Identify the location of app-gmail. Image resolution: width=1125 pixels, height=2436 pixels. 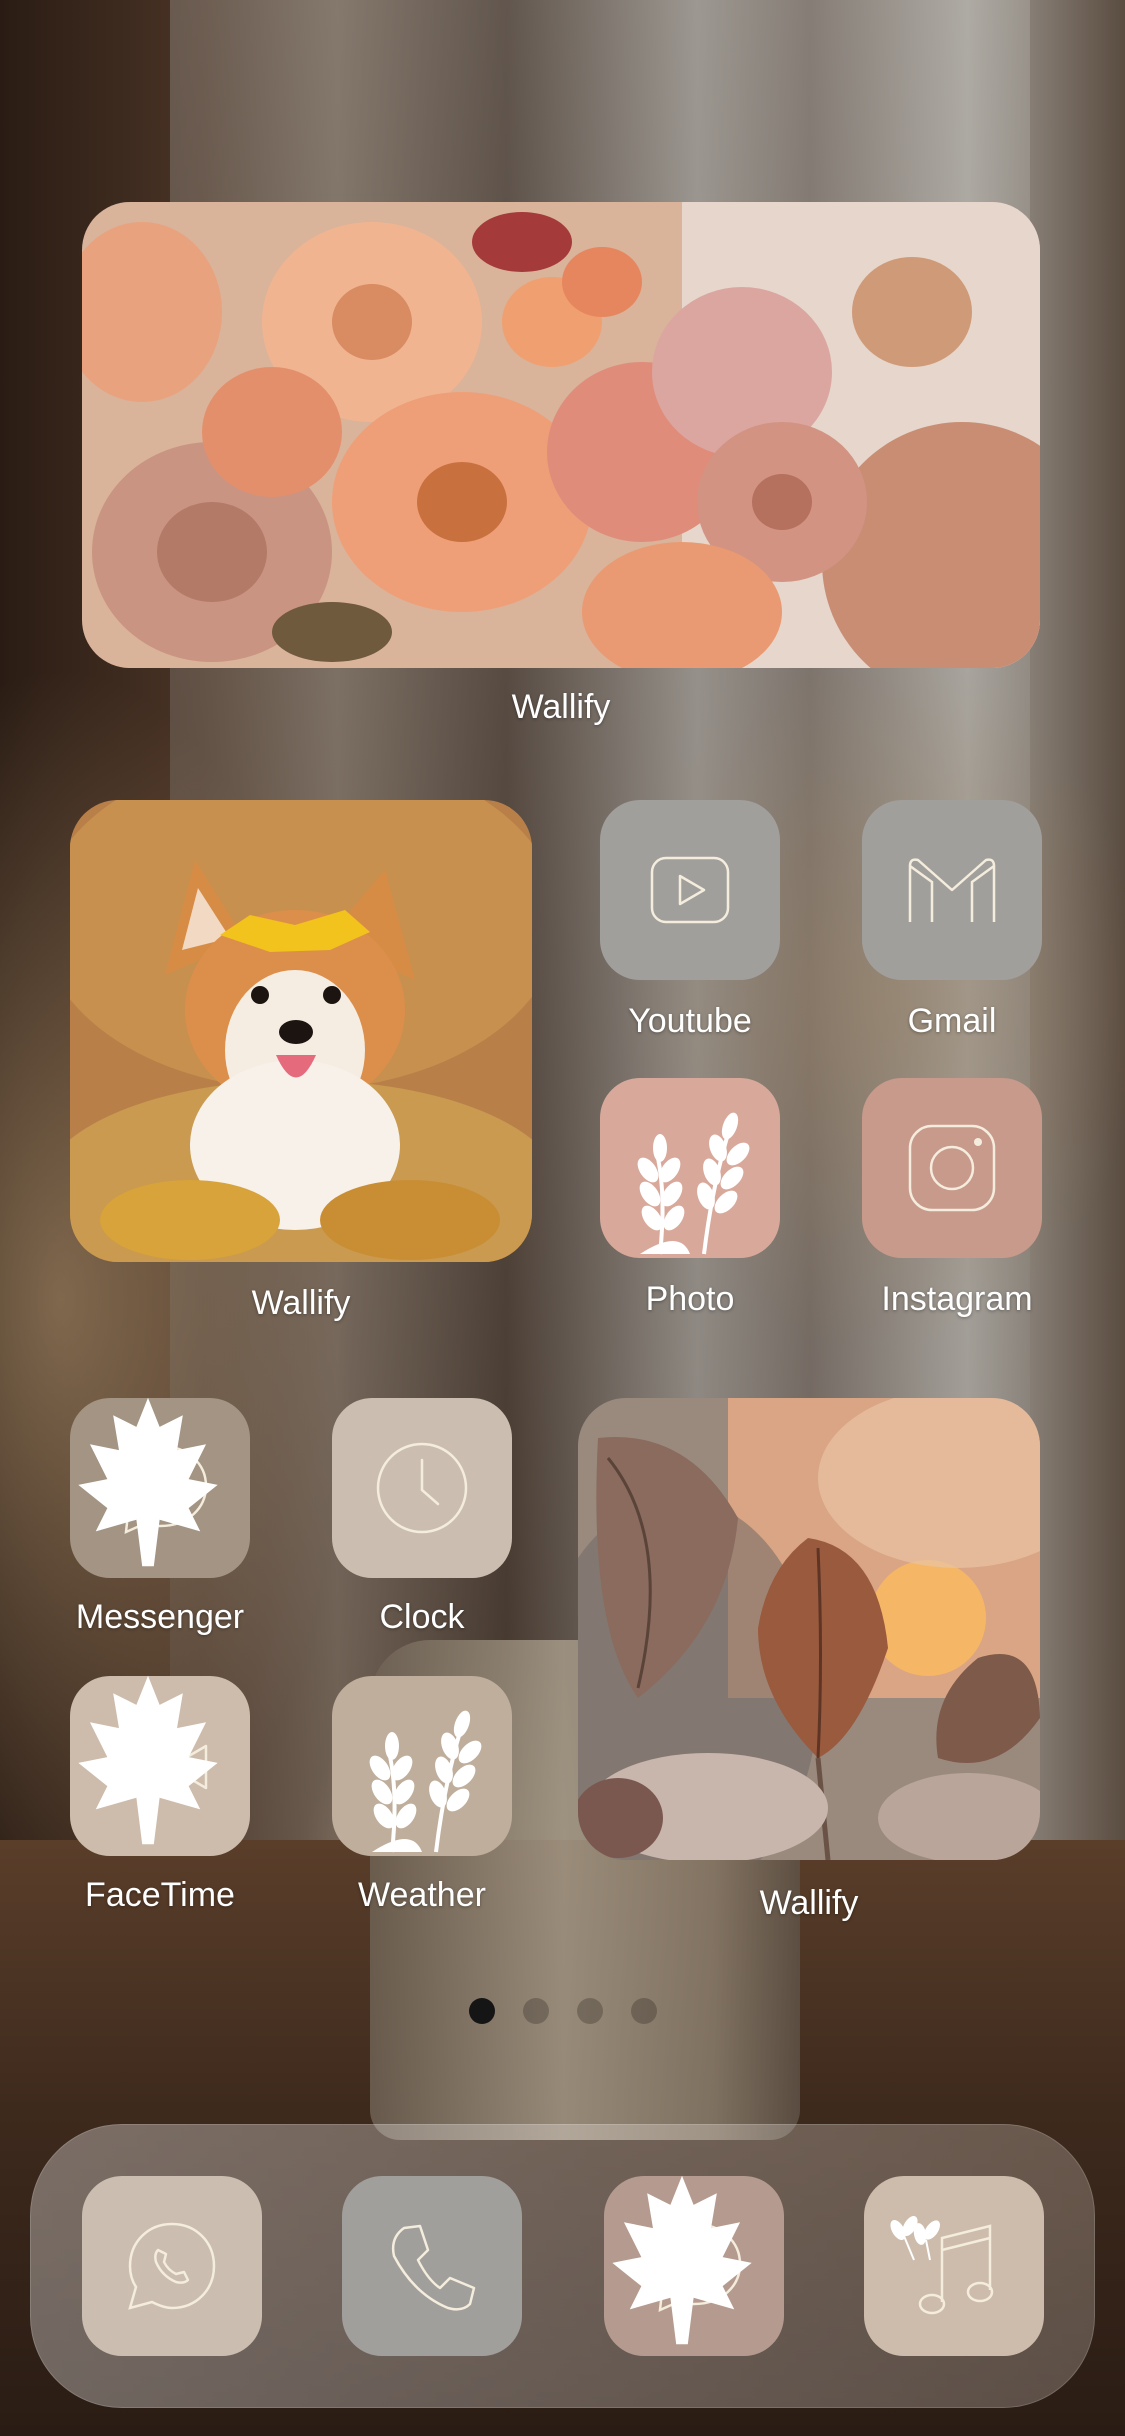
(952, 890).